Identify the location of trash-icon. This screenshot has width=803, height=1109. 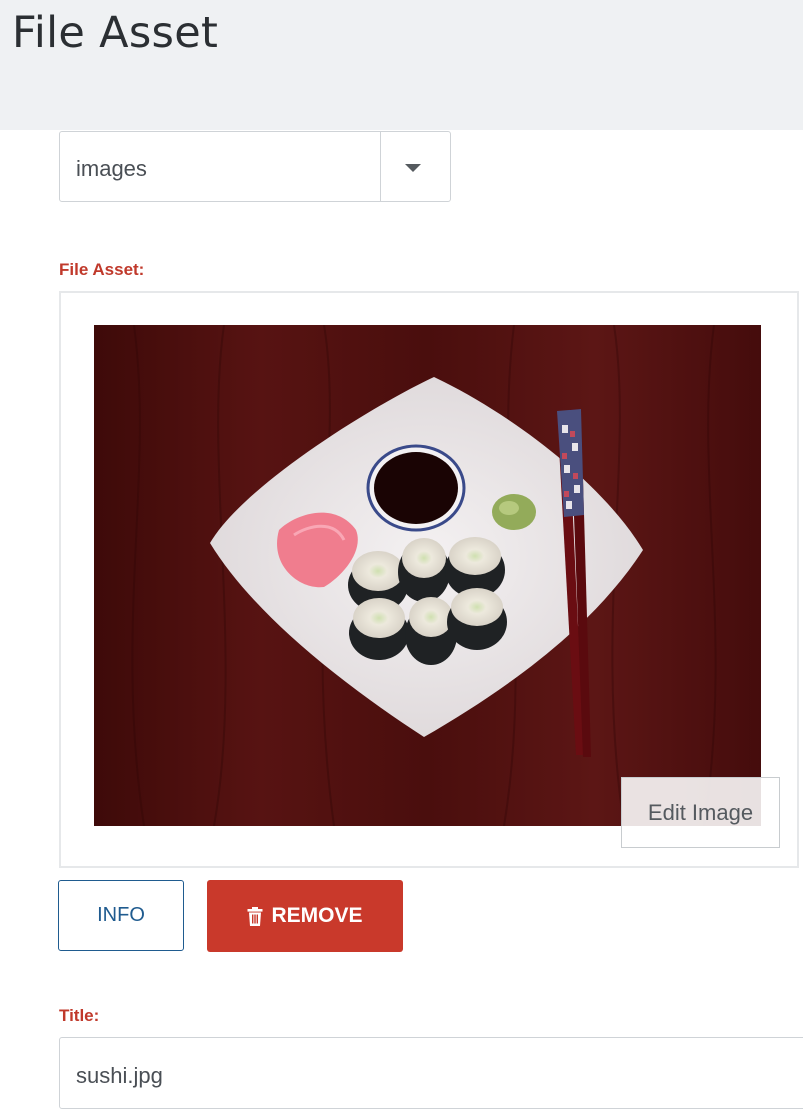
(255, 916).